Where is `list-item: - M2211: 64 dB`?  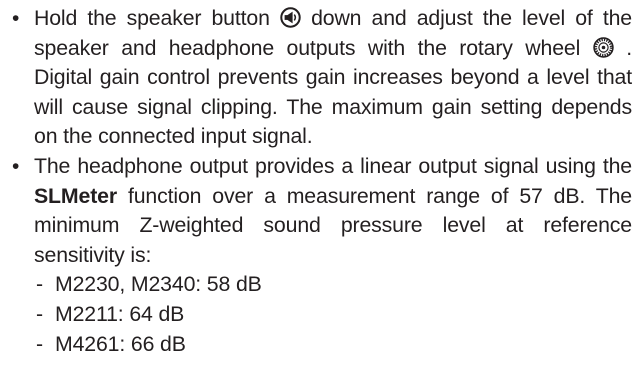 list-item: - M2211: 64 dB is located at coordinates (333, 315).